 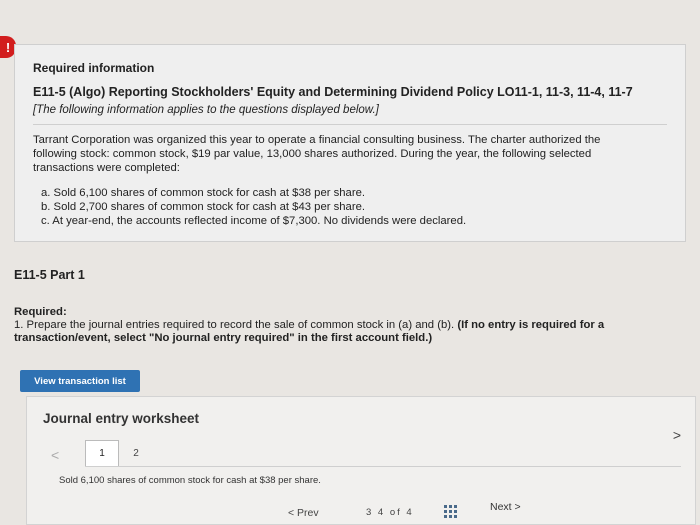 I want to click on prev-button: < Prev, so click(x=303, y=513).